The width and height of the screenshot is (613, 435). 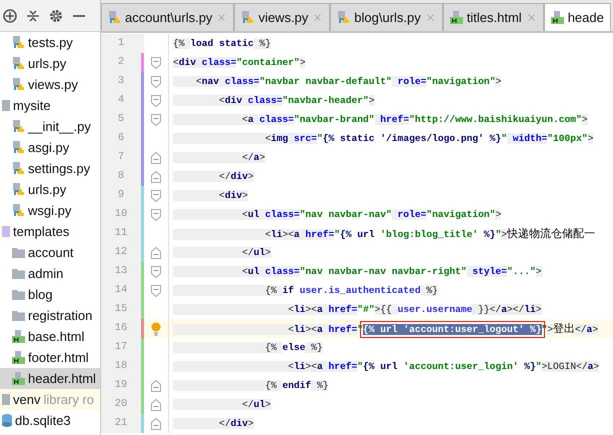 What do you see at coordinates (33, 15) in the screenshot?
I see `collapse-all-icon` at bounding box center [33, 15].